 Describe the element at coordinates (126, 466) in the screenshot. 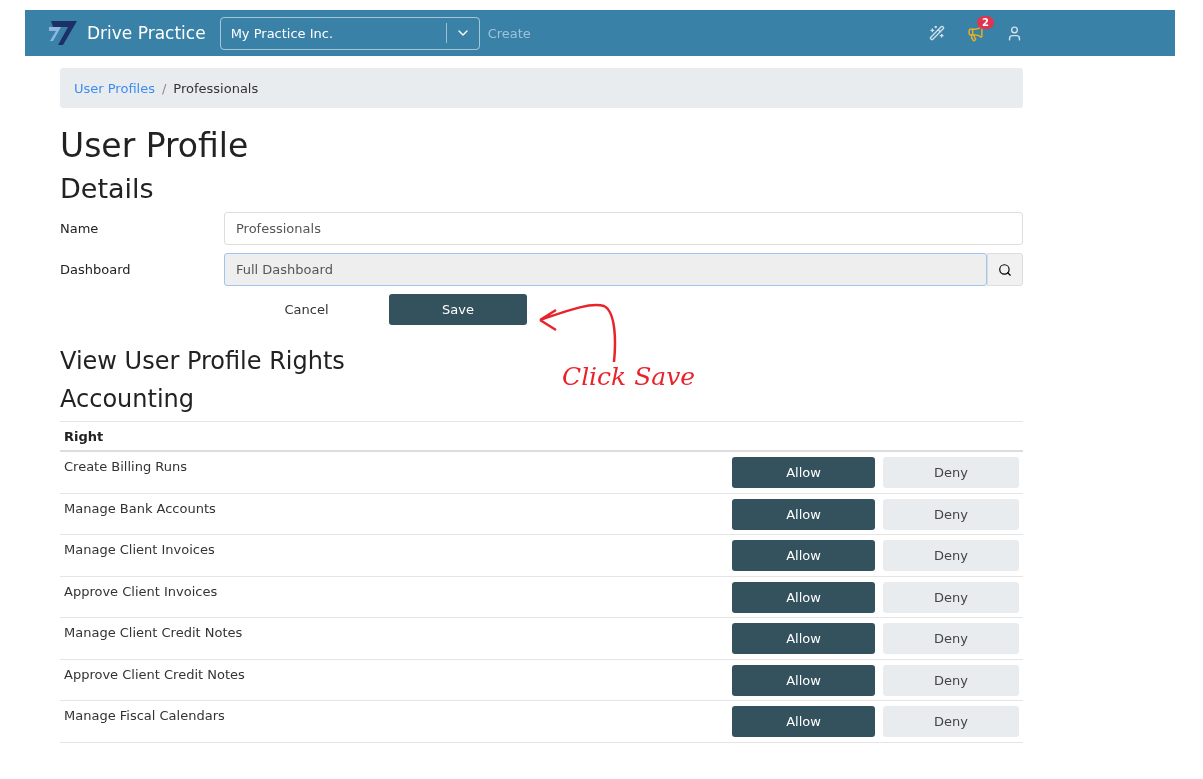

I see `table-cell-text: Create Billing Runs` at that location.